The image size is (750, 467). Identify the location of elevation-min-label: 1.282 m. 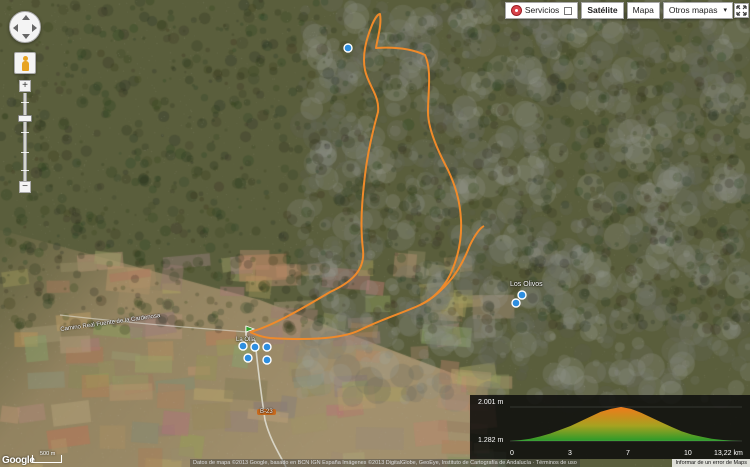
(491, 440).